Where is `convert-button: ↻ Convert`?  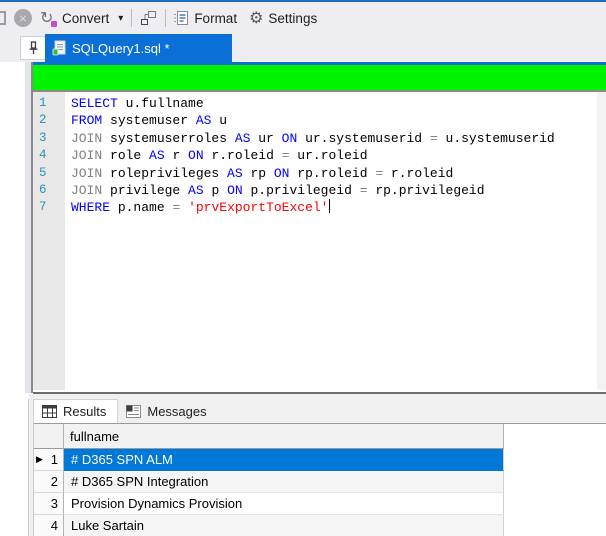
convert-button: ↻ Convert is located at coordinates (75, 18).